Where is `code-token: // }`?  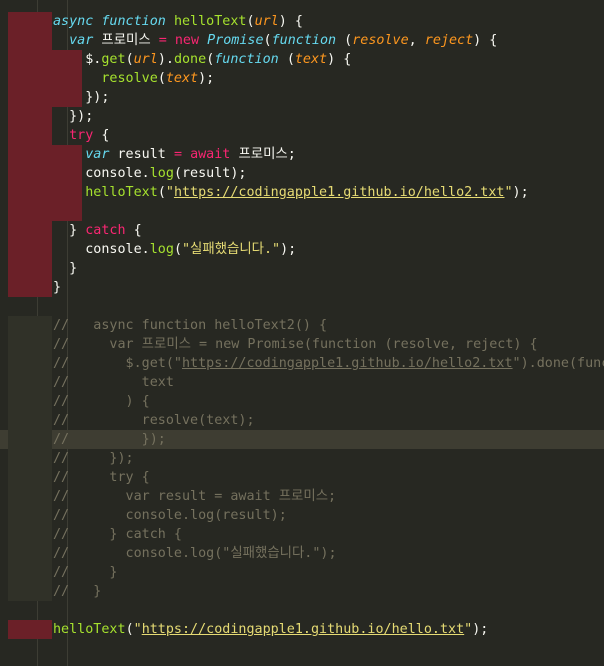 code-token: // } is located at coordinates (77, 591).